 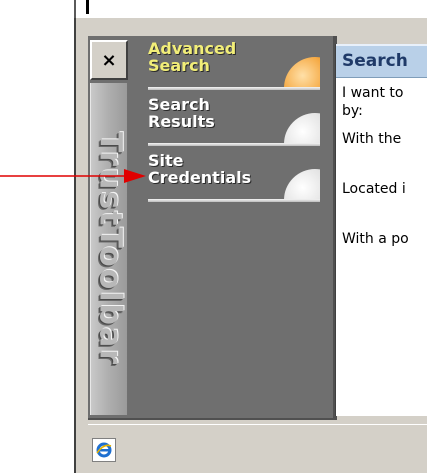 What do you see at coordinates (375, 239) in the screenshot?
I see `criteria-label: With a po` at bounding box center [375, 239].